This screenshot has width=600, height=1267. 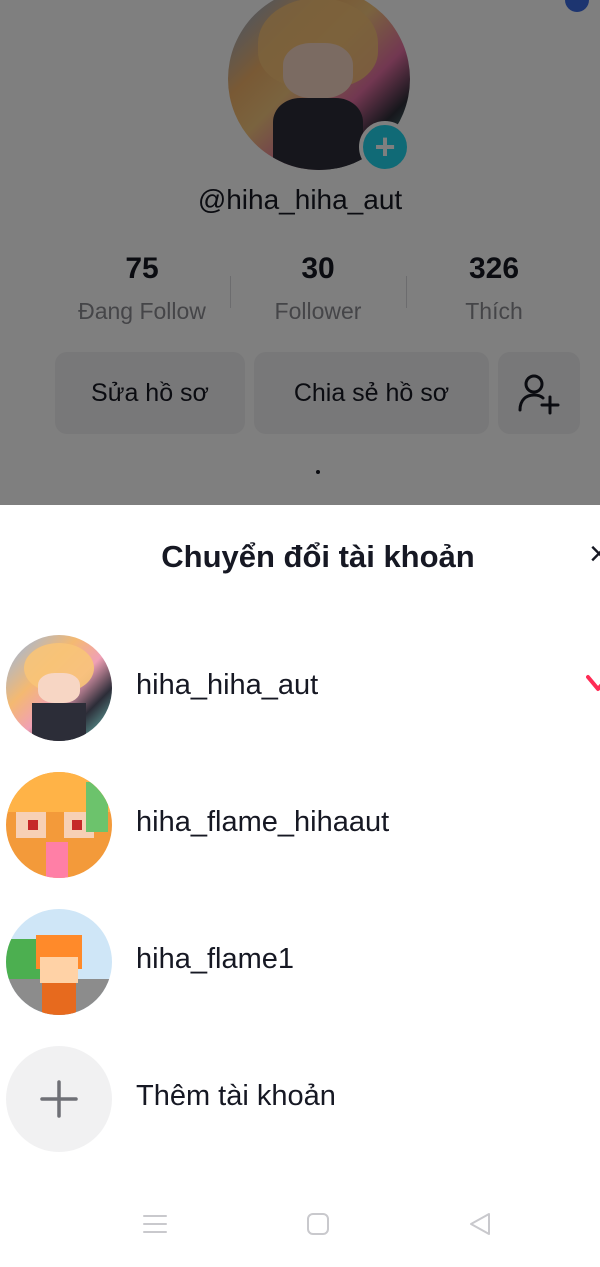 I want to click on system-nav-bar, so click(x=300, y=1225).